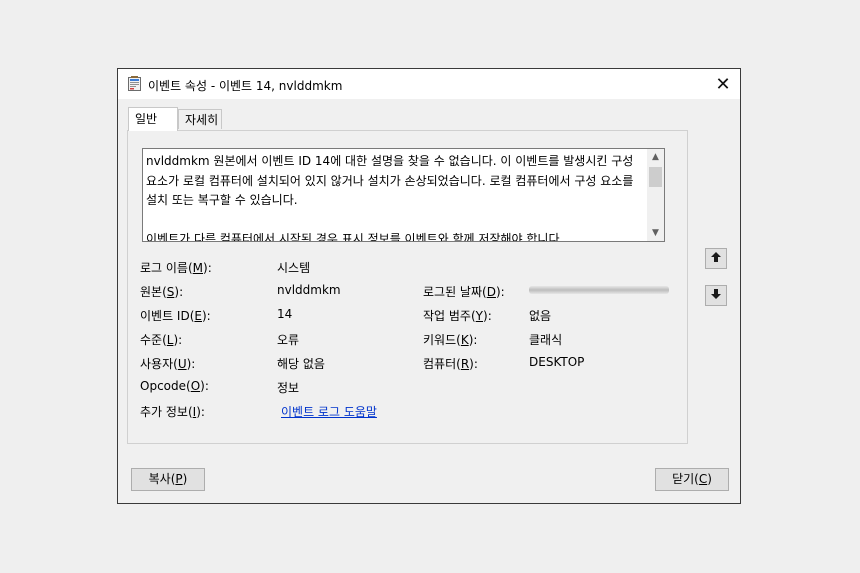 This screenshot has width=860, height=573. Describe the element at coordinates (288, 388) in the screenshot. I see `opcode-value: 정보` at that location.